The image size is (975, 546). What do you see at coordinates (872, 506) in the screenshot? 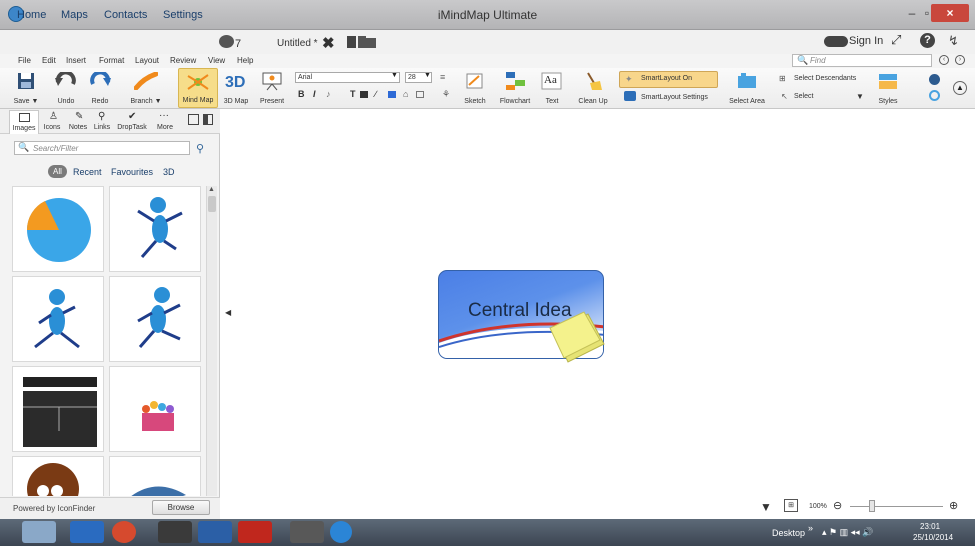
I see `zoom-slider-thumb` at bounding box center [872, 506].